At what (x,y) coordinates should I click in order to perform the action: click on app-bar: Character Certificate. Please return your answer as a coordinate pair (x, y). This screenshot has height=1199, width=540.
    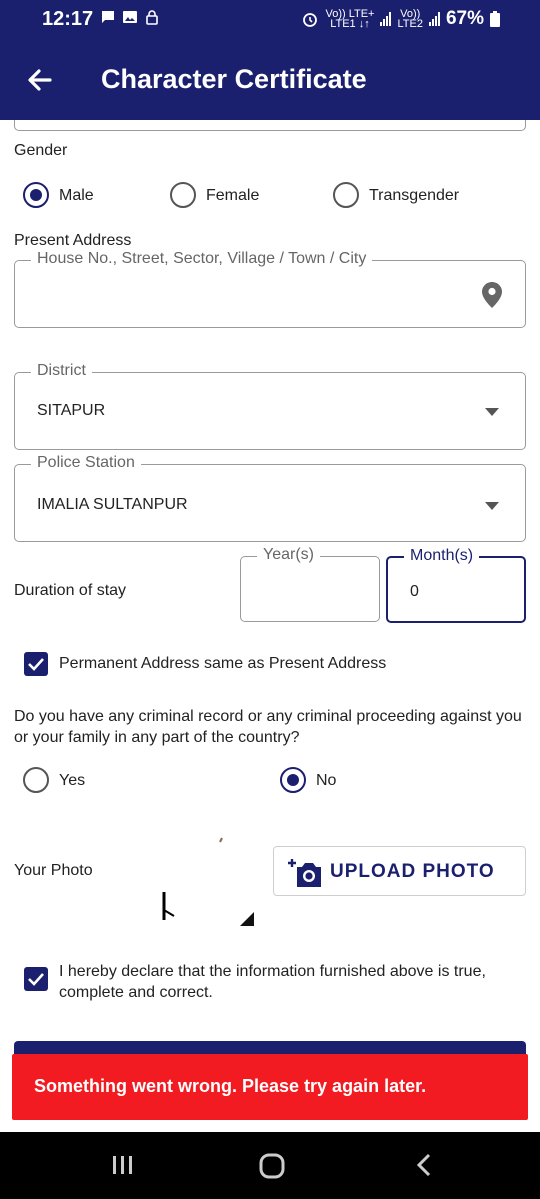
    Looking at the image, I should click on (270, 80).